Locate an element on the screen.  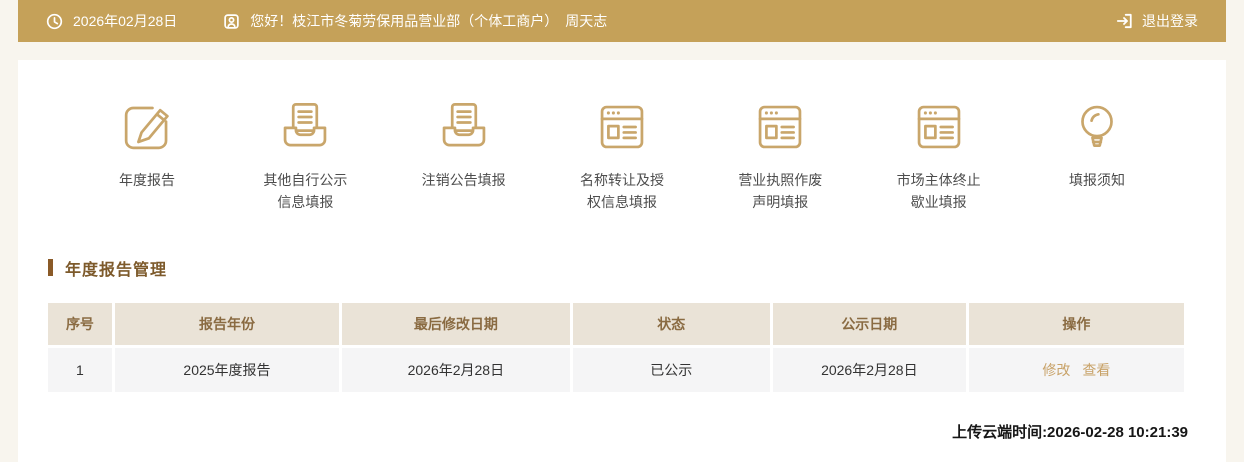
nav-item-label: 其他自行公示信息填报 is located at coordinates (305, 191).